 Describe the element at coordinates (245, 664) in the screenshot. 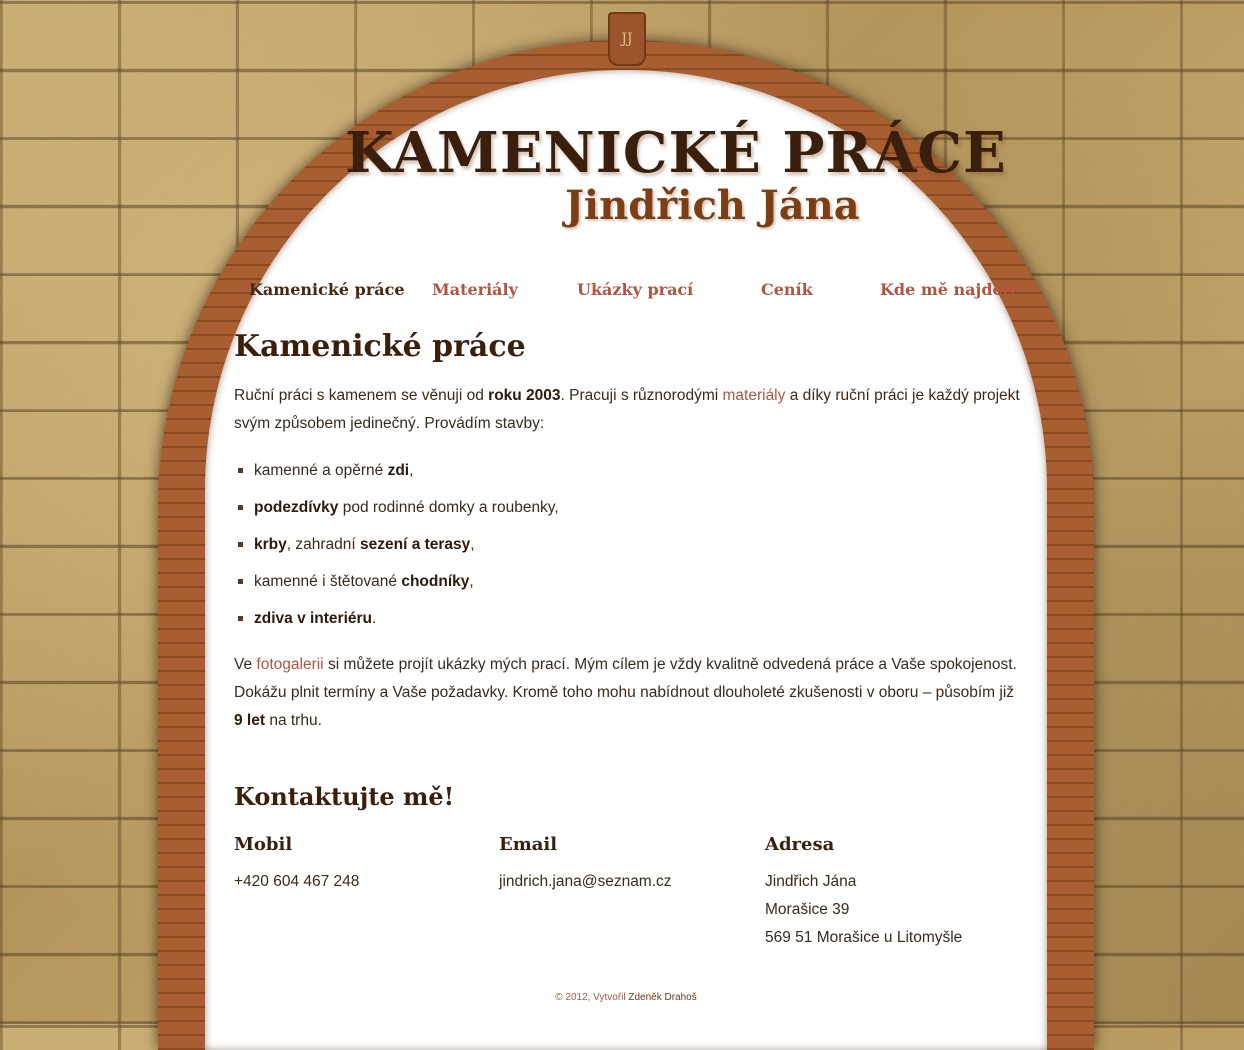

I see `outro-text: Ve` at that location.